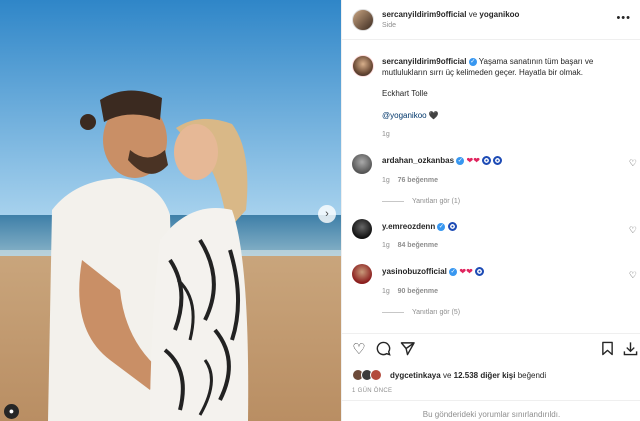 This screenshot has width=640, height=421. I want to click on comment-text: ardahan_ozkanbas ✓ ❤❤, so click(442, 161).